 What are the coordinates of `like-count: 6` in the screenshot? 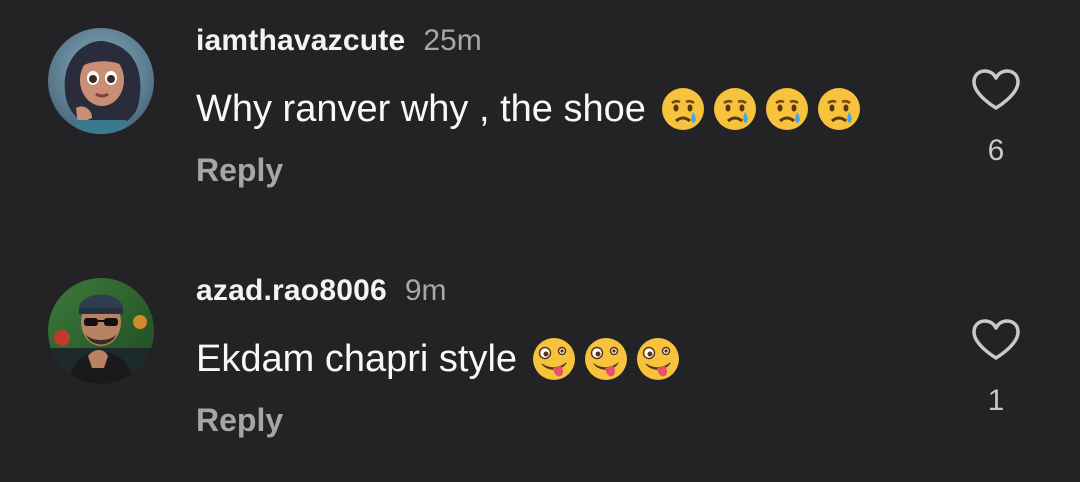 It's located at (996, 150).